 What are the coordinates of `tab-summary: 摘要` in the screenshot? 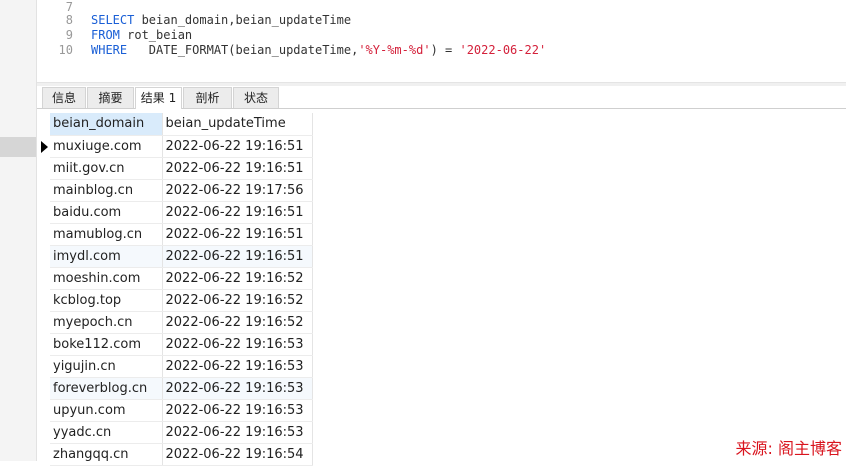 It's located at (110, 97).